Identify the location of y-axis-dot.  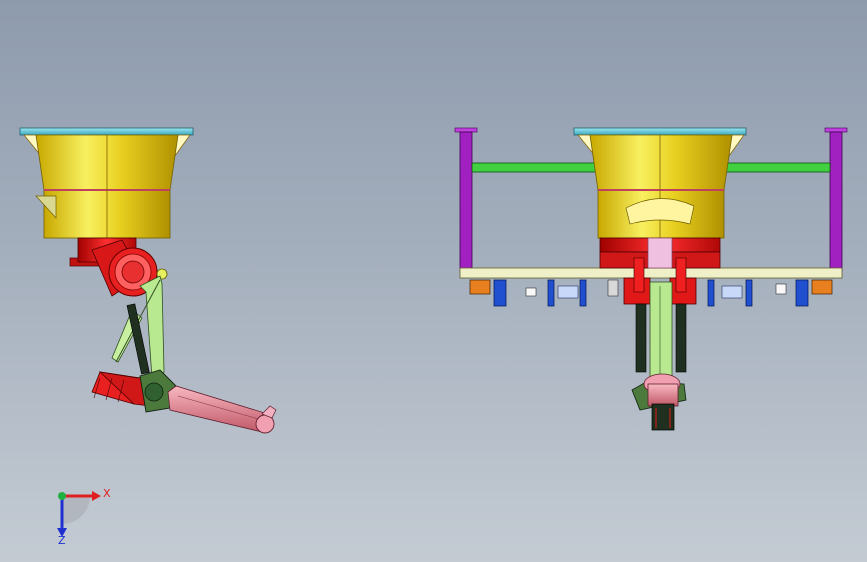
(62, 496).